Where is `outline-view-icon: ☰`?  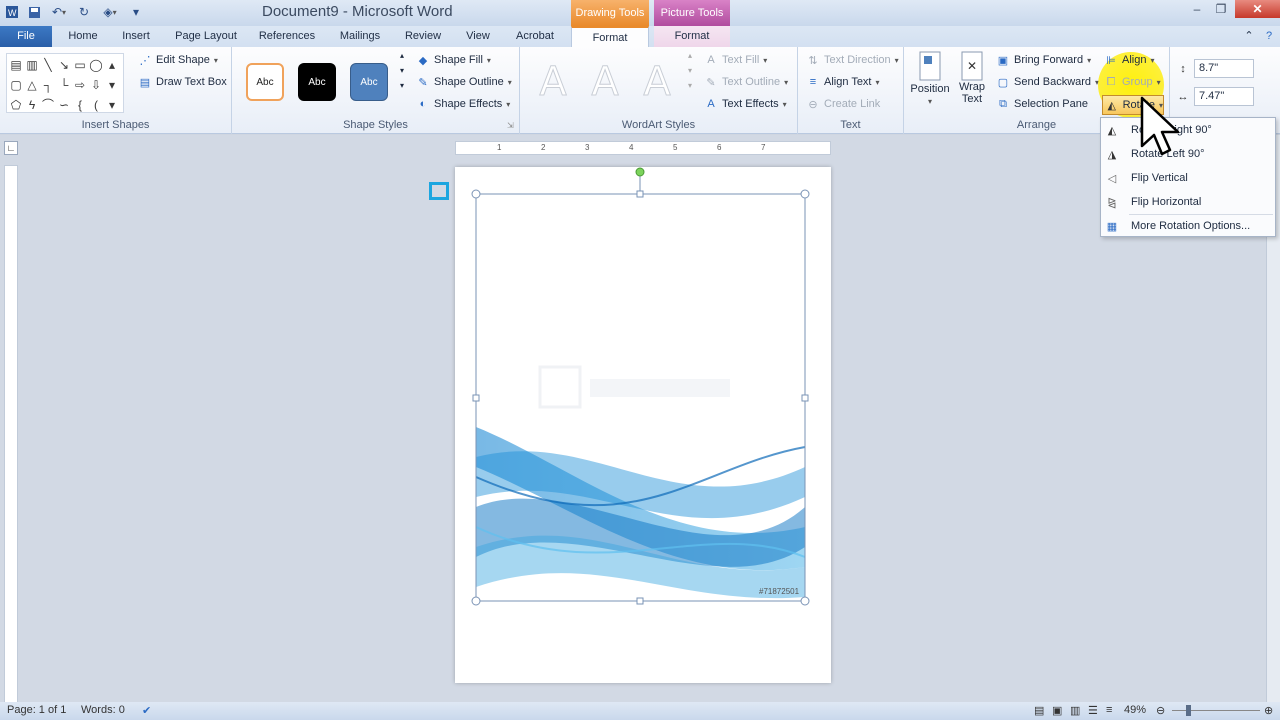 outline-view-icon: ☰ is located at coordinates (1093, 710).